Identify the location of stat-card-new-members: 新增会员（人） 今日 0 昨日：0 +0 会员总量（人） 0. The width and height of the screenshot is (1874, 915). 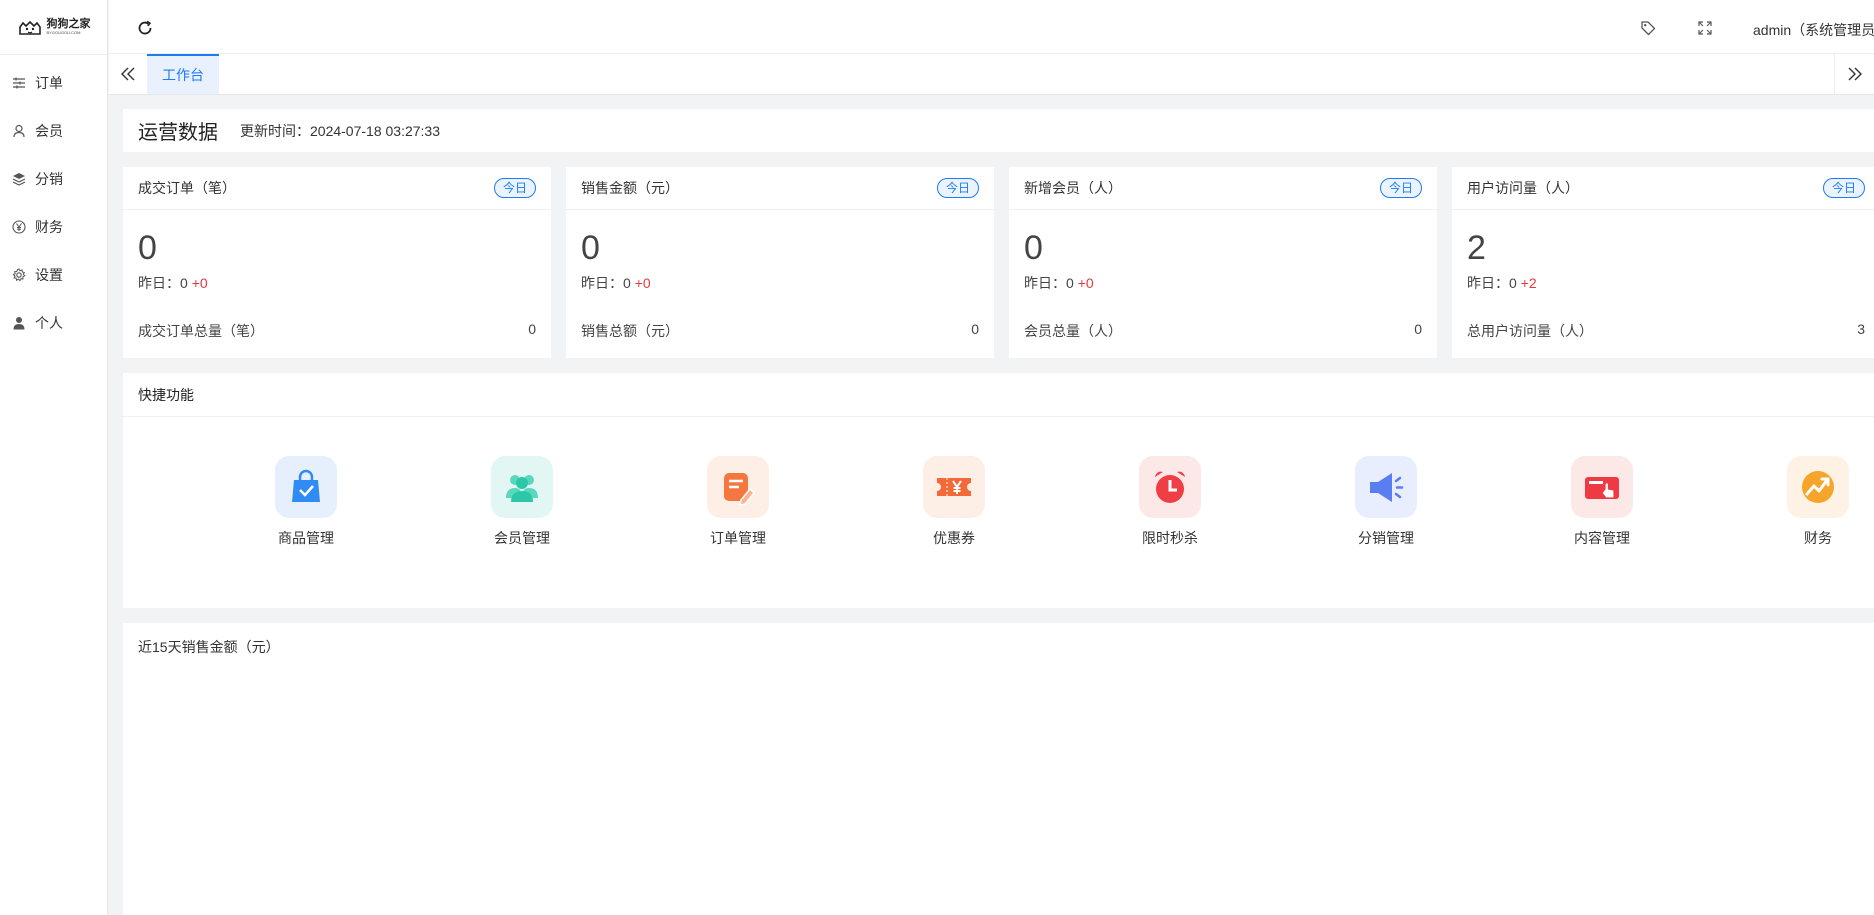
(1223, 262).